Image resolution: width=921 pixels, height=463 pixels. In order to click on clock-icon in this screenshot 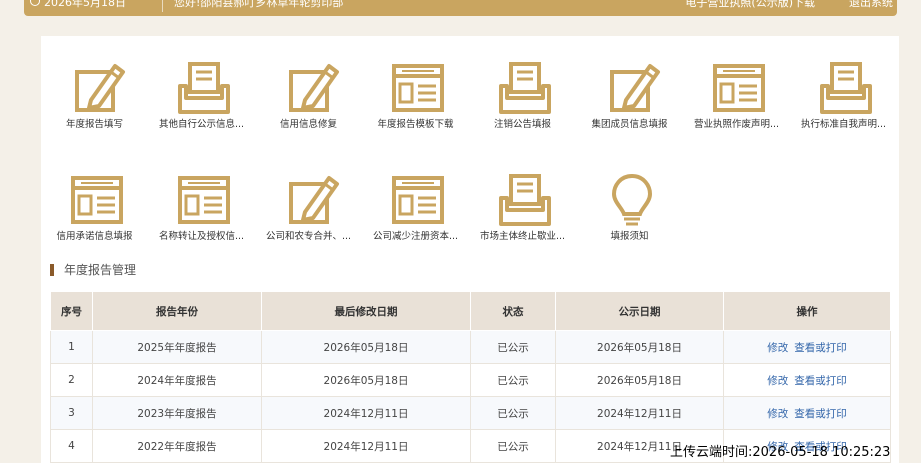, I will do `click(35, 3)`.